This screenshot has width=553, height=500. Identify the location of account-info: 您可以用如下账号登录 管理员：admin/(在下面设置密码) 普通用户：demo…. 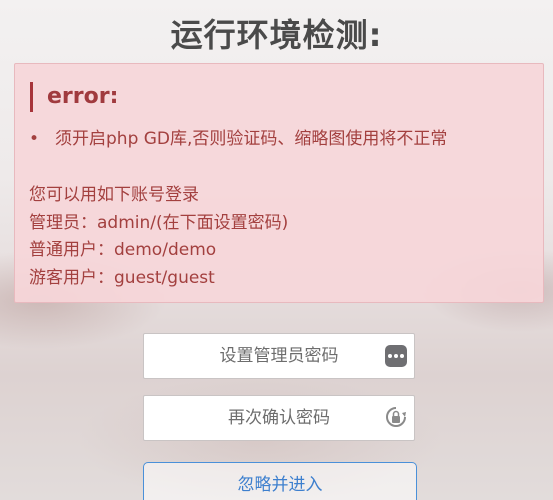
(158, 237).